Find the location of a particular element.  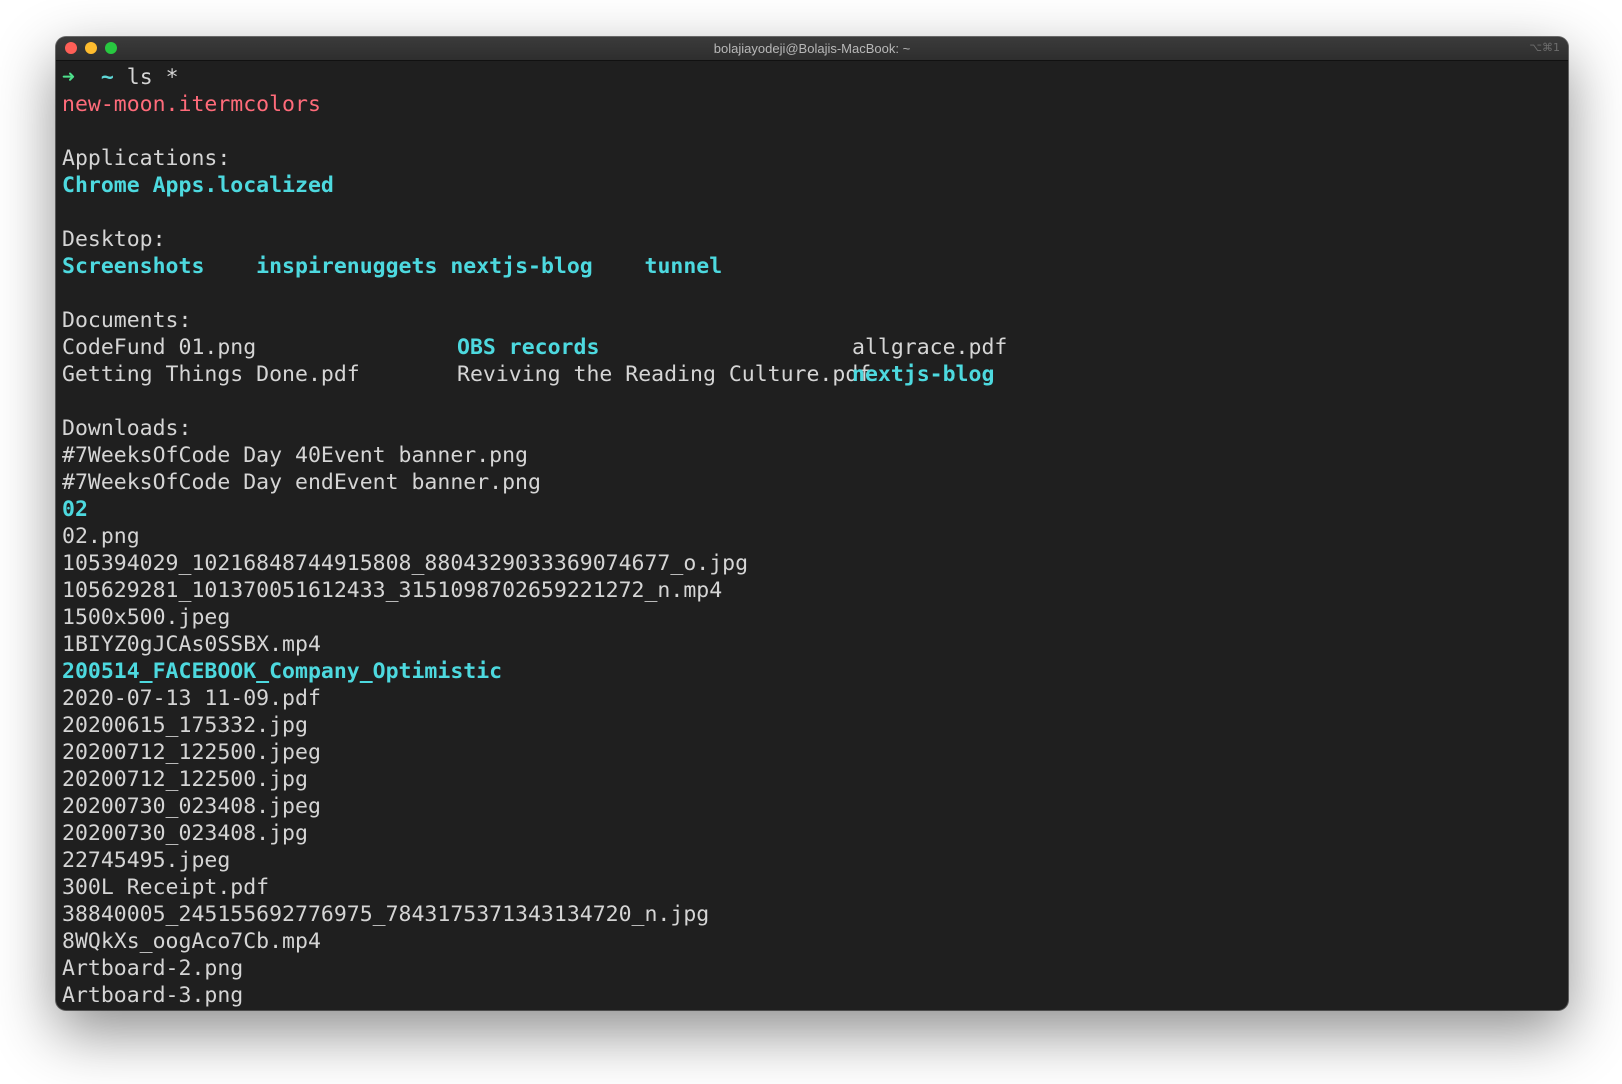

command-text: ls * is located at coordinates (152, 77).